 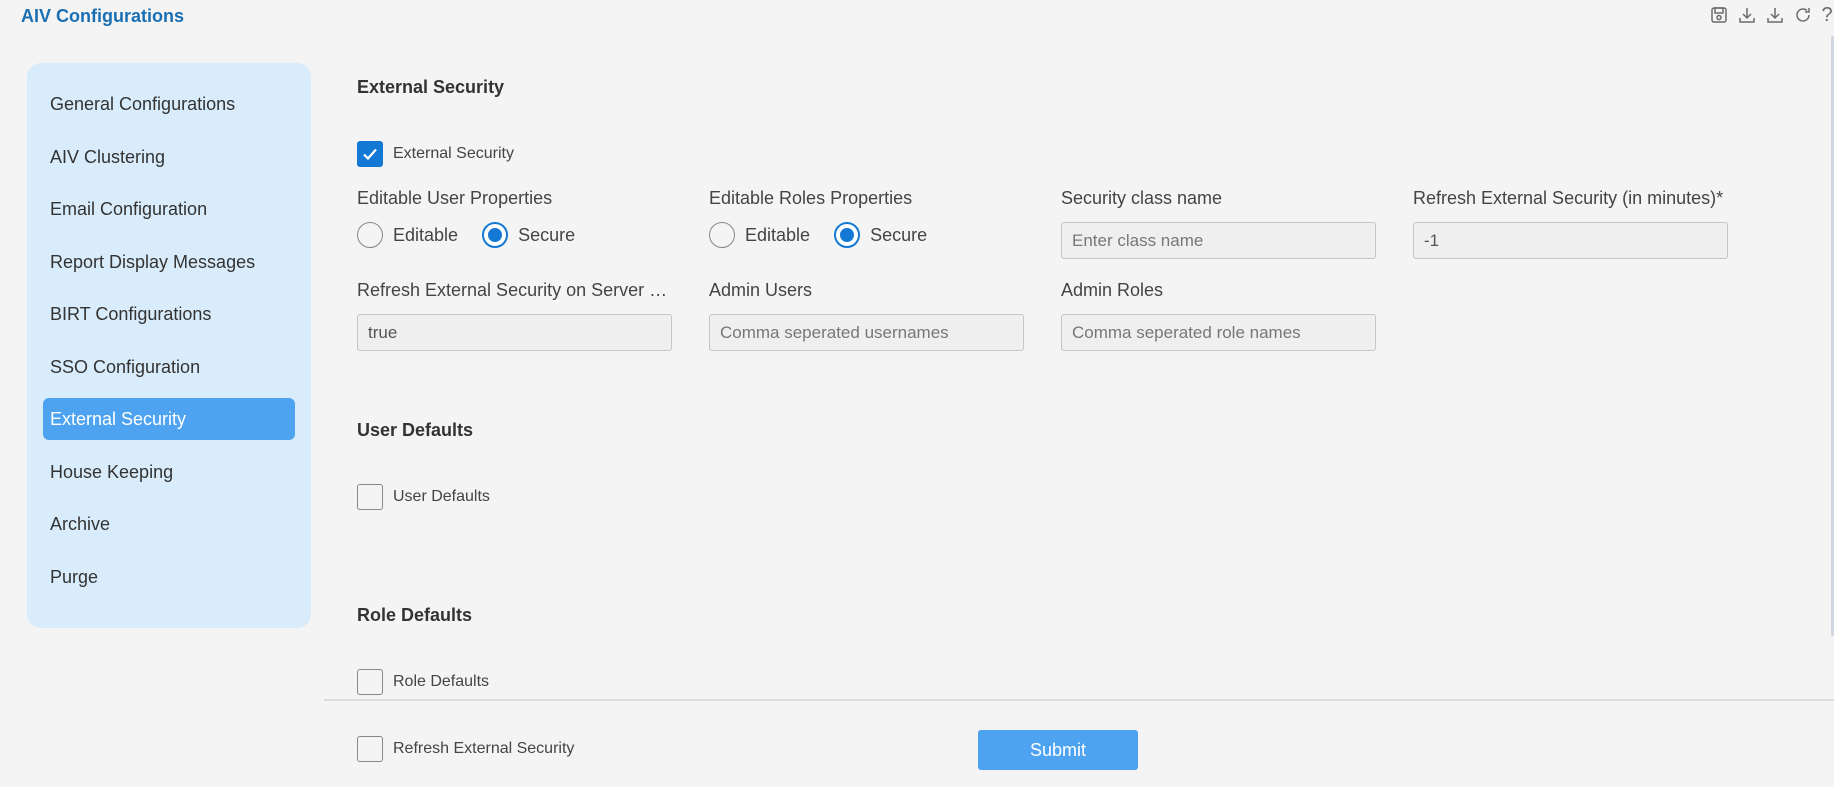 What do you see at coordinates (866, 332) in the screenshot?
I see `admin-users-input` at bounding box center [866, 332].